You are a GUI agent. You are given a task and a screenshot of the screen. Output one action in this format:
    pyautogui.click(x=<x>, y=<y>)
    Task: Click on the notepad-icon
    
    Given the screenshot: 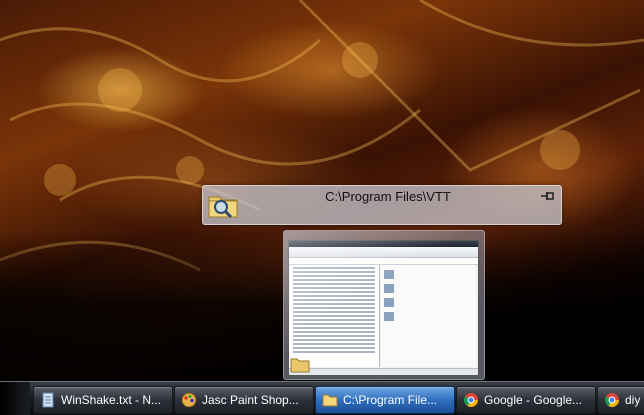 What is the action you would take?
    pyautogui.click(x=48, y=400)
    